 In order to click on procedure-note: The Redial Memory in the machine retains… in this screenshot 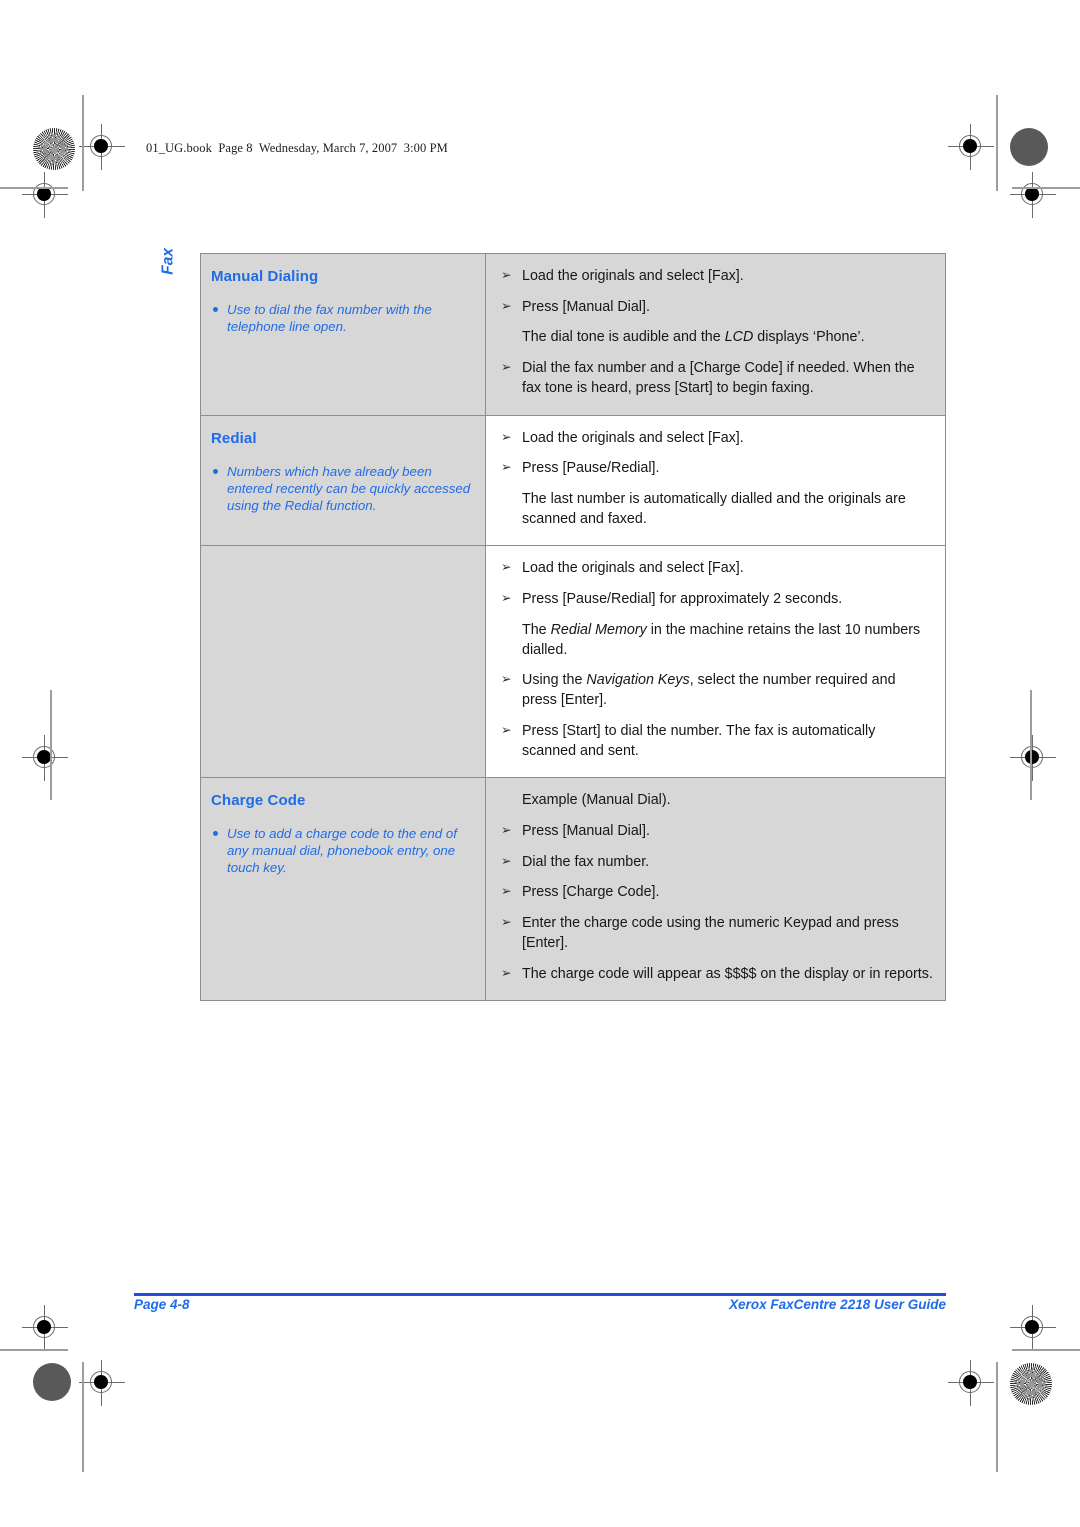, I will do `click(721, 639)`.